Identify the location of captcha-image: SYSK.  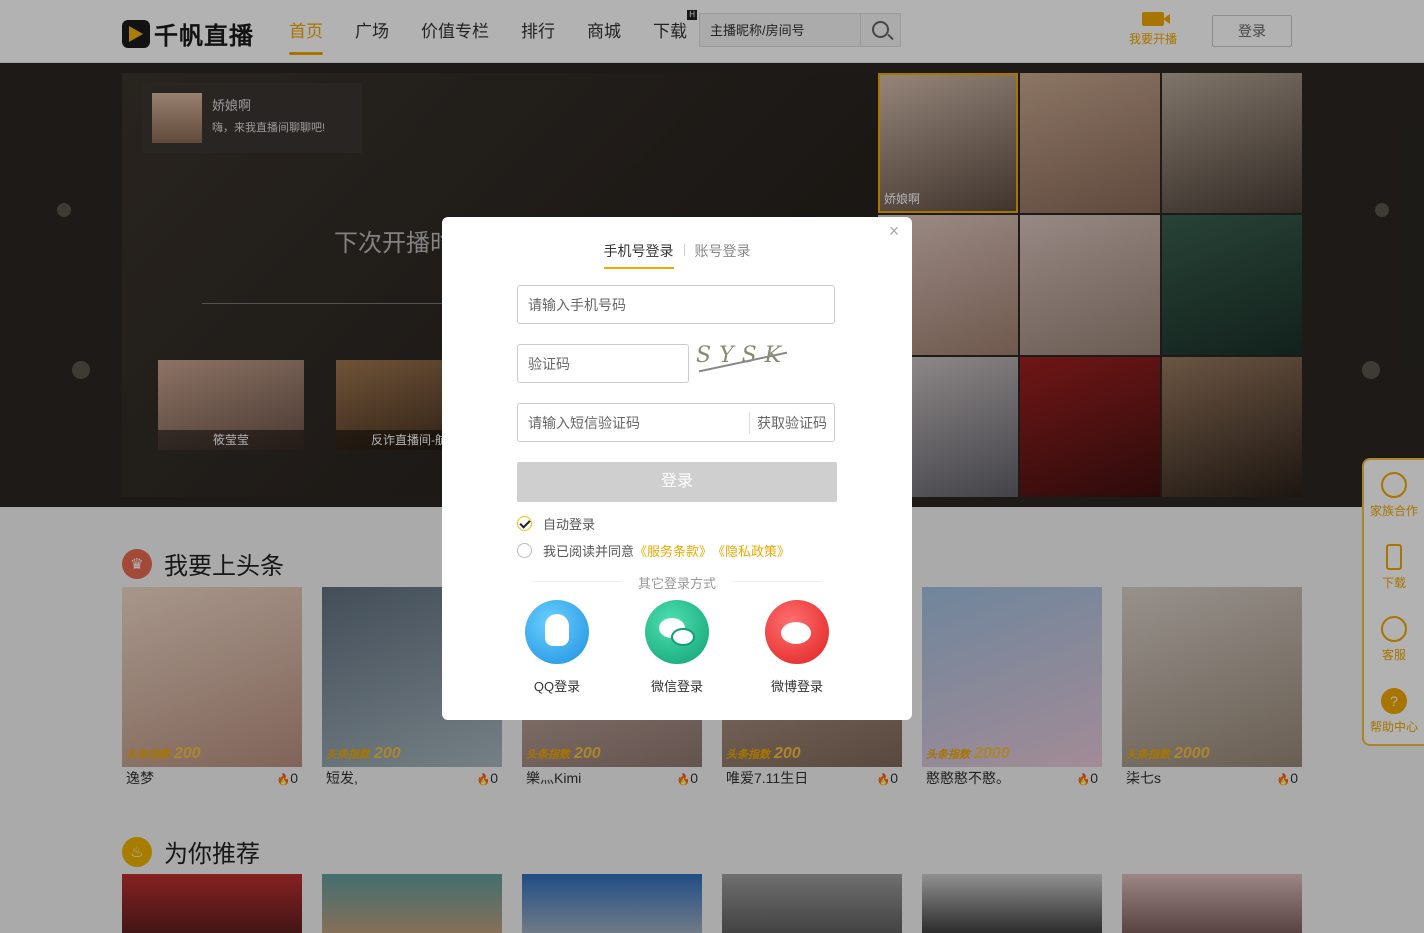
(746, 361).